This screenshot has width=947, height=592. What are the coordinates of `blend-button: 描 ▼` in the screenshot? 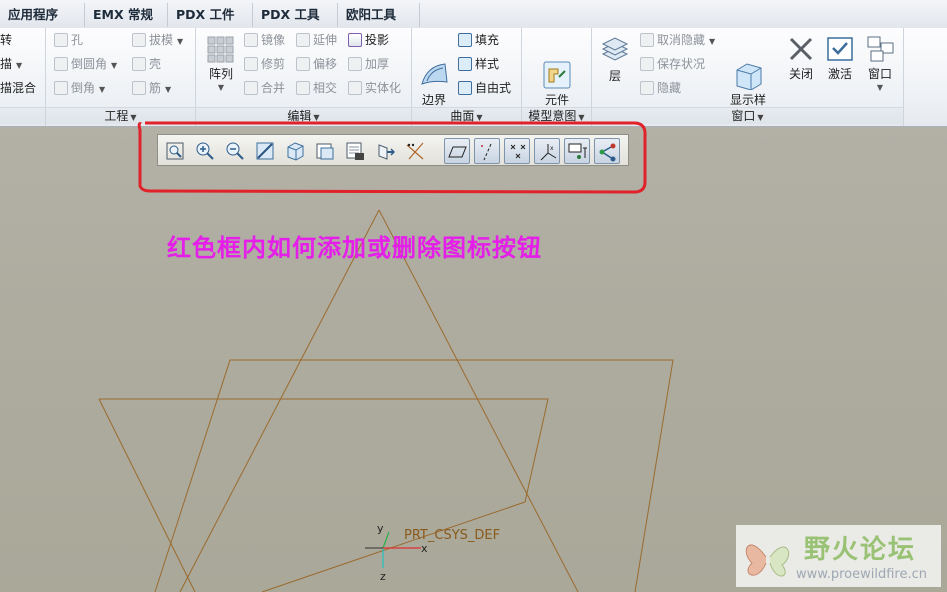 It's located at (11, 64).